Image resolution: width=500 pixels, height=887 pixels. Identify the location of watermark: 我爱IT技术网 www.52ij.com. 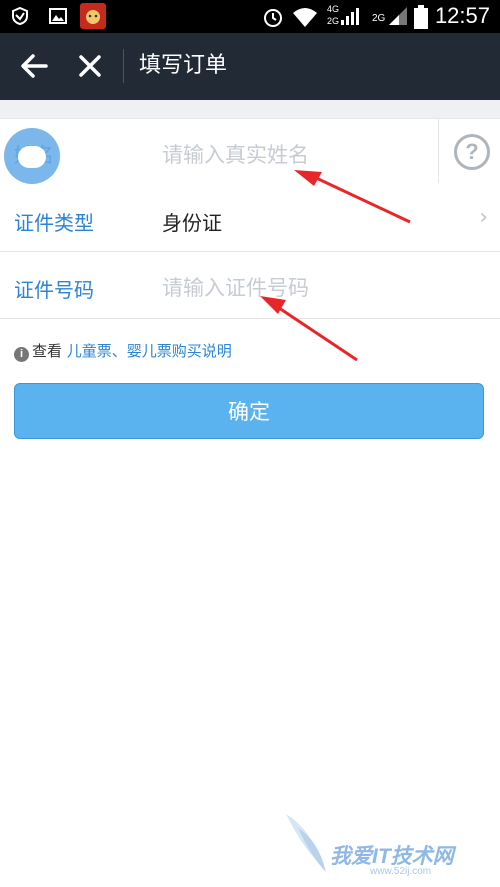
(387, 846).